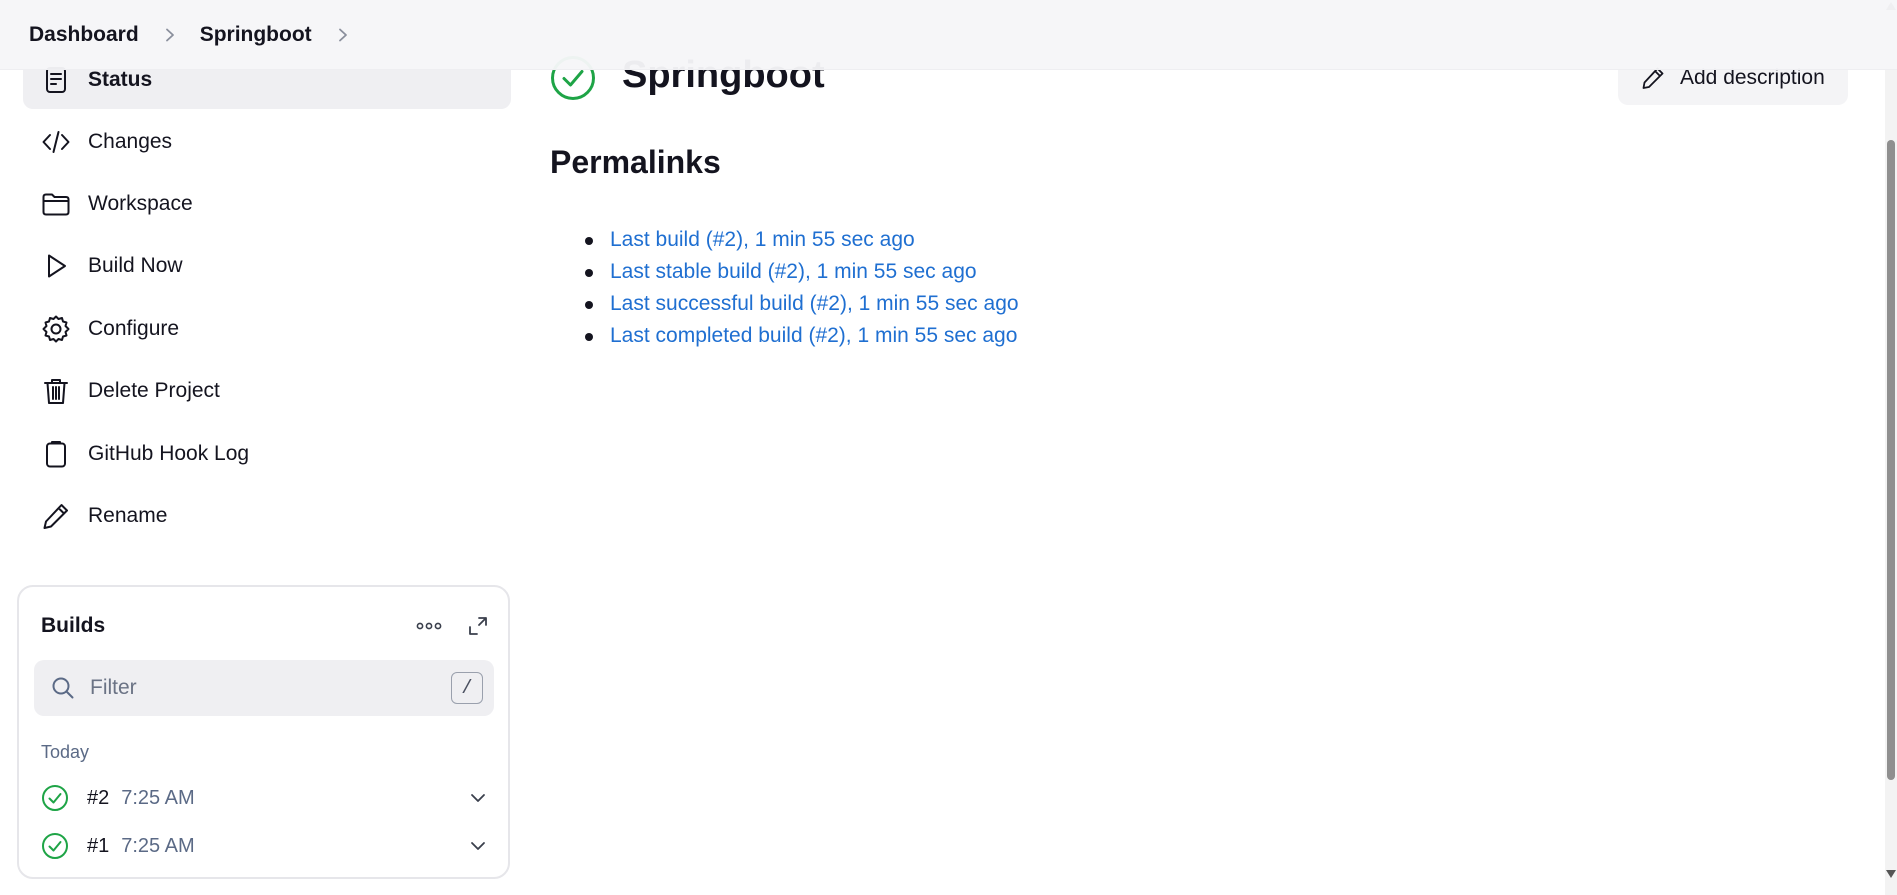  I want to click on breadcrumb: Dashboard Springboot, so click(948, 35).